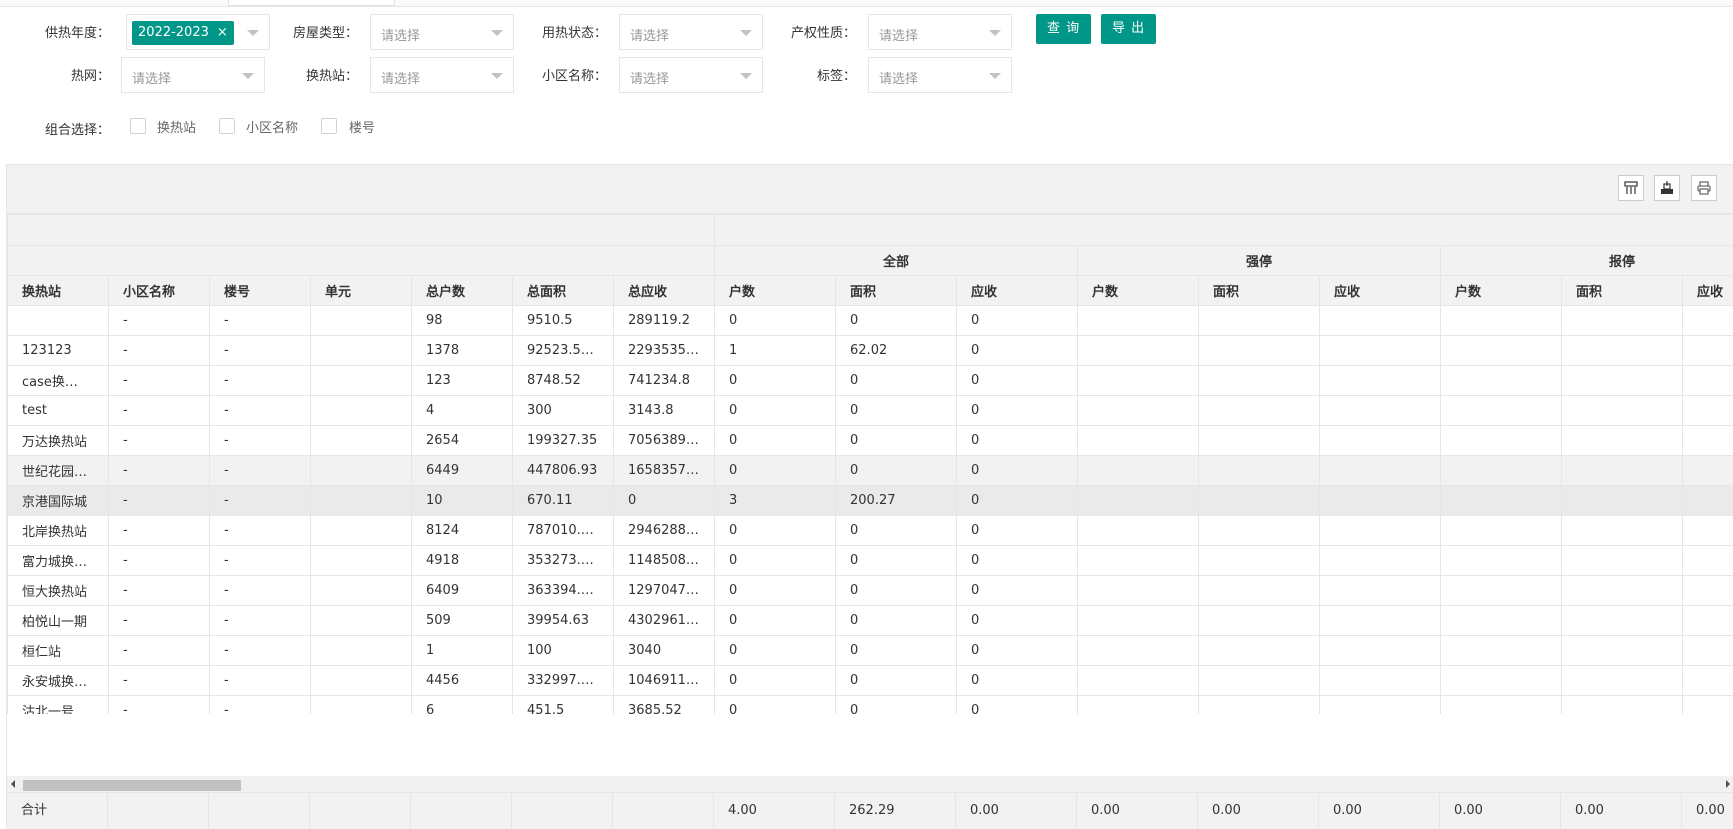 The height and width of the screenshot is (829, 1733). I want to click on table-row: 富力城换…--4918353273.…1148508…000, so click(870, 561).